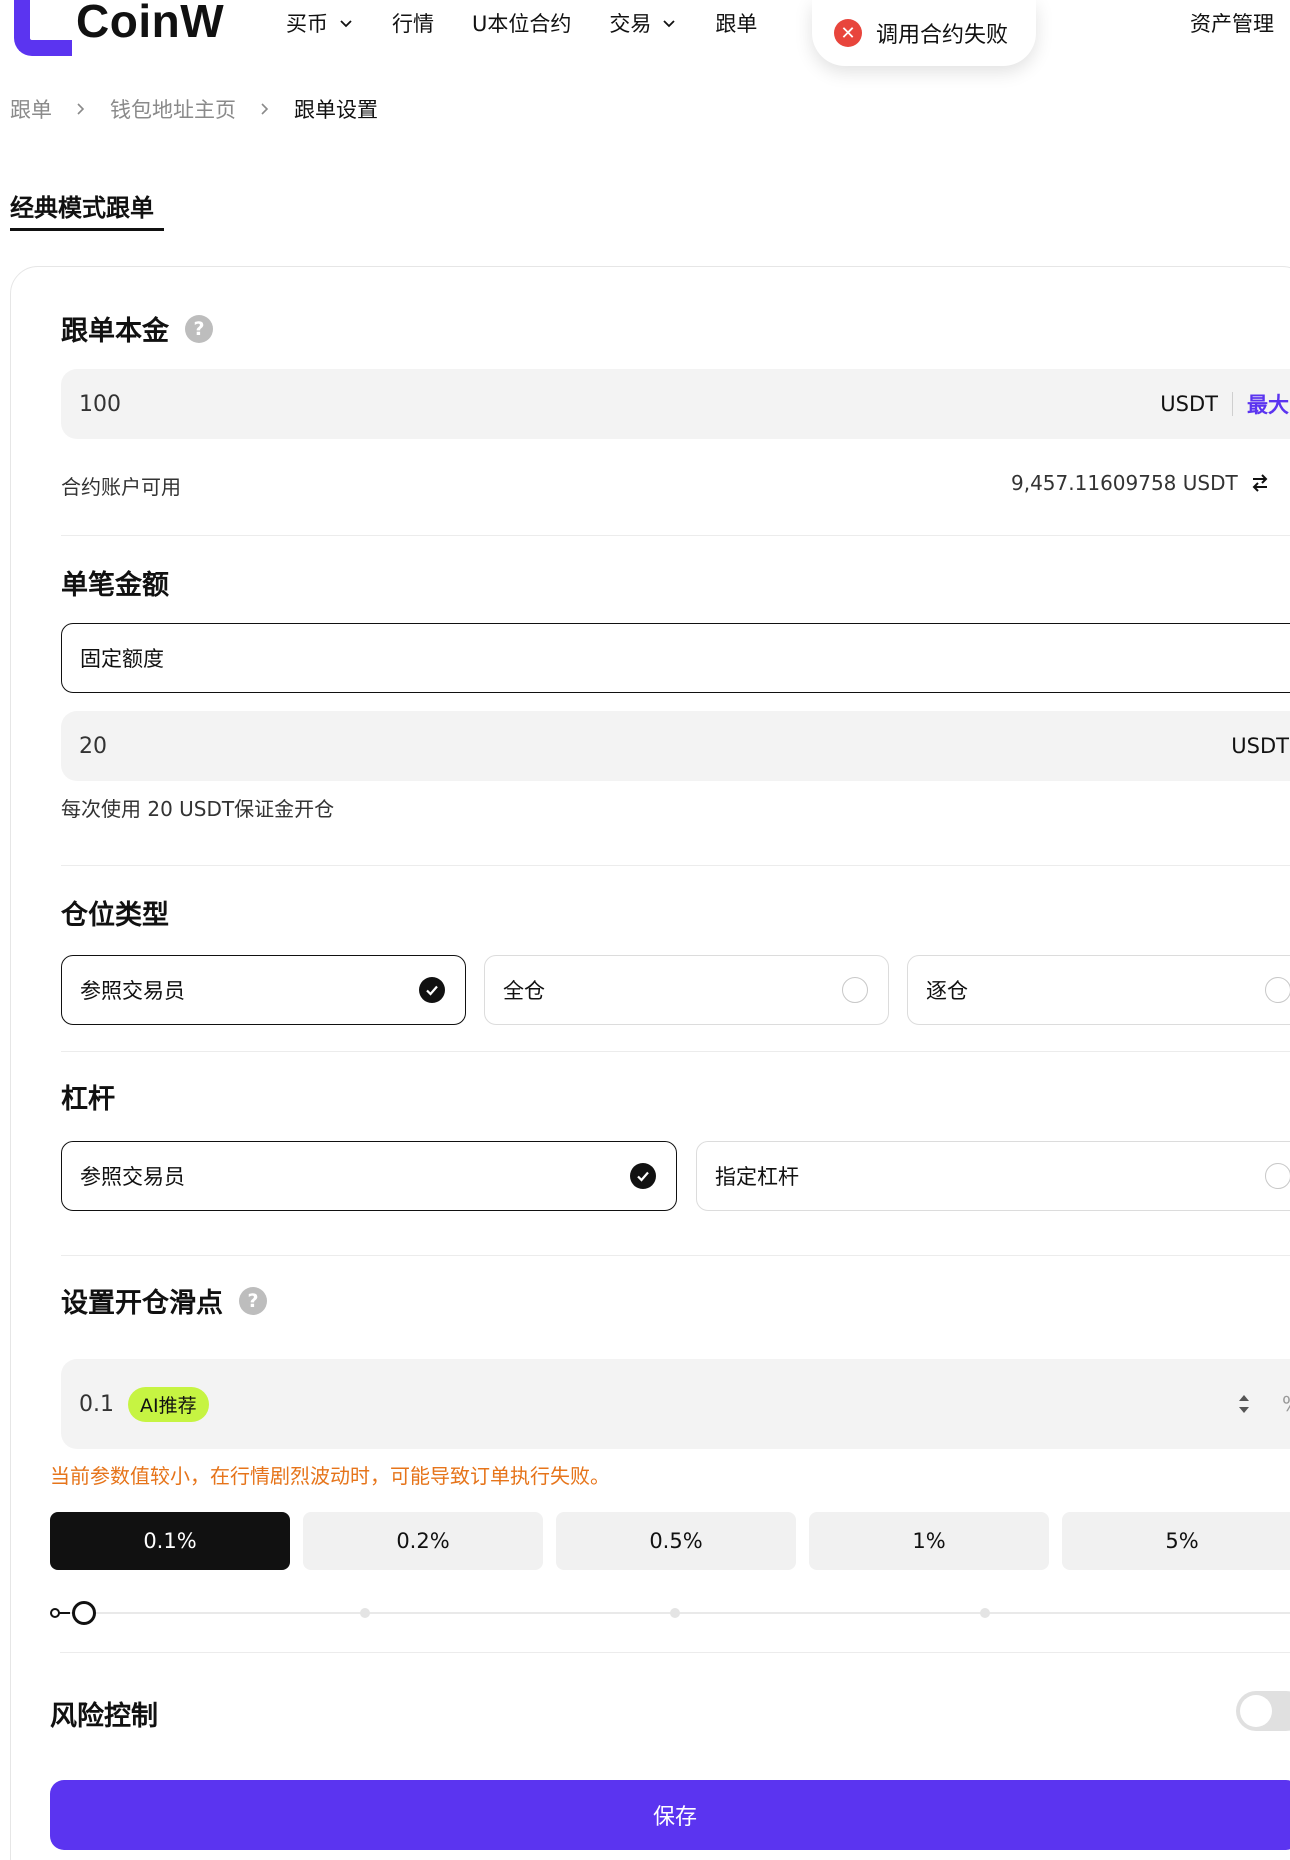 The image size is (1290, 1860). I want to click on slippage-preset-0.1: 0.1%, so click(170, 1541).